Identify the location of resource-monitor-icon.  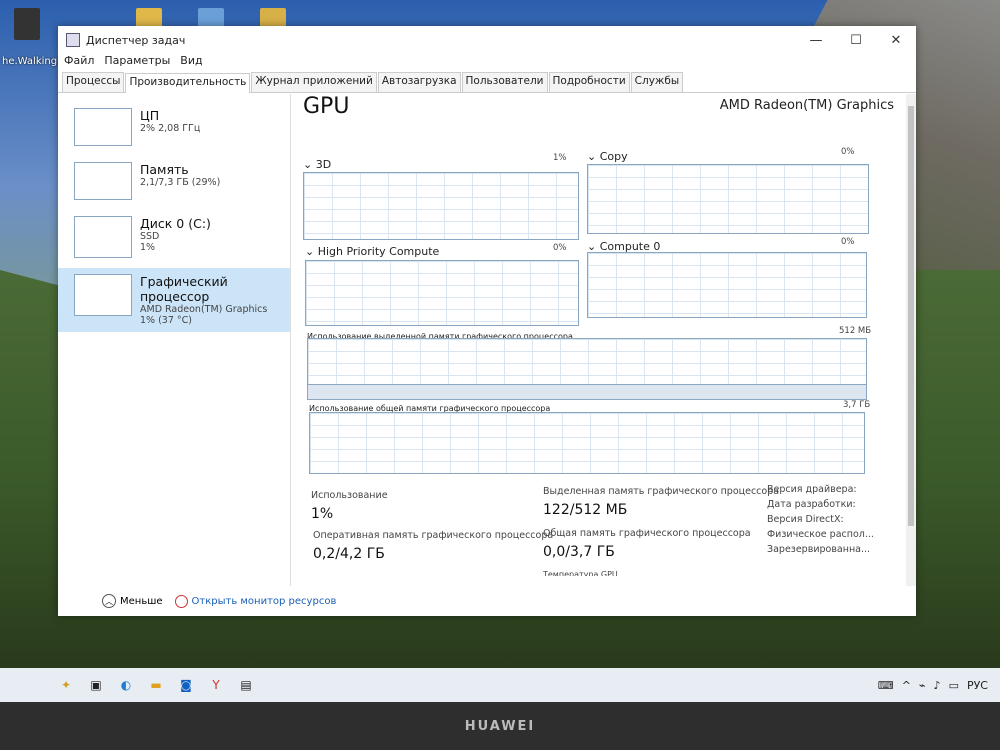
(181, 601).